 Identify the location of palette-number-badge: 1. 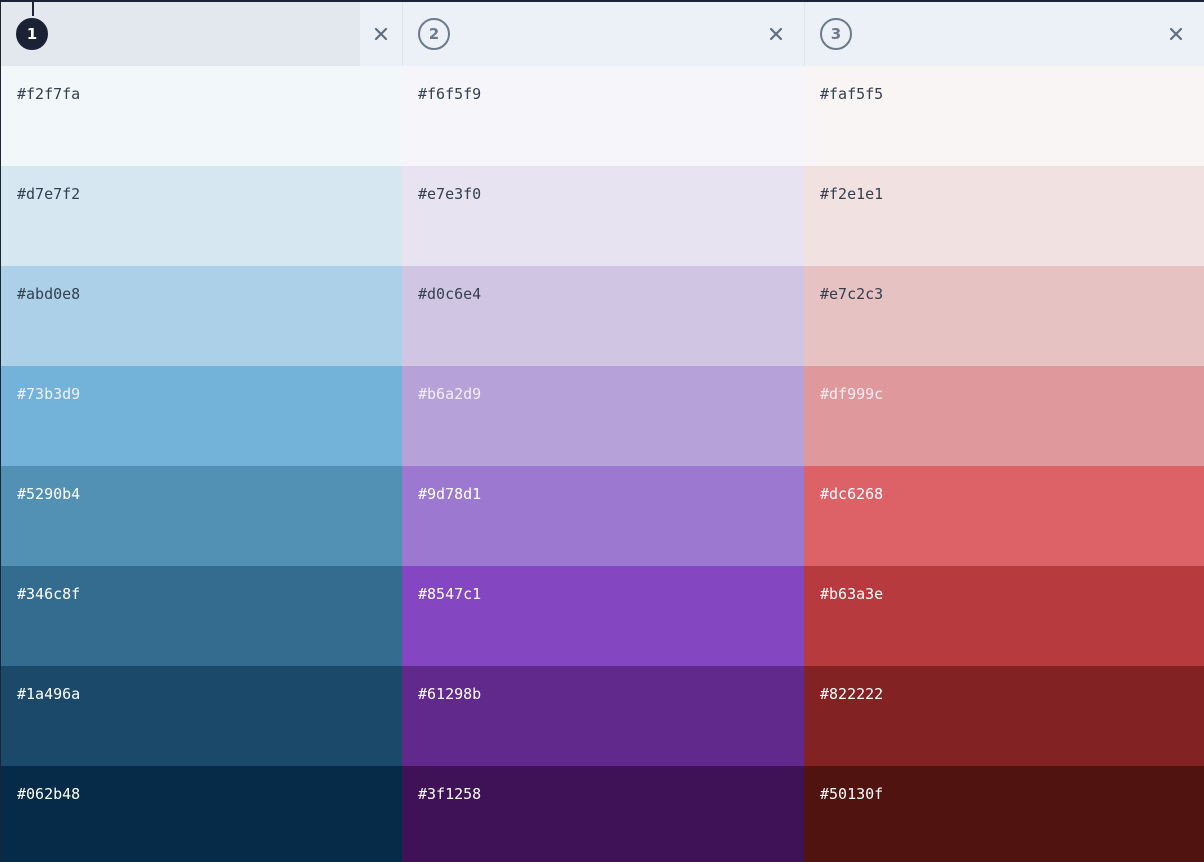
(32, 34).